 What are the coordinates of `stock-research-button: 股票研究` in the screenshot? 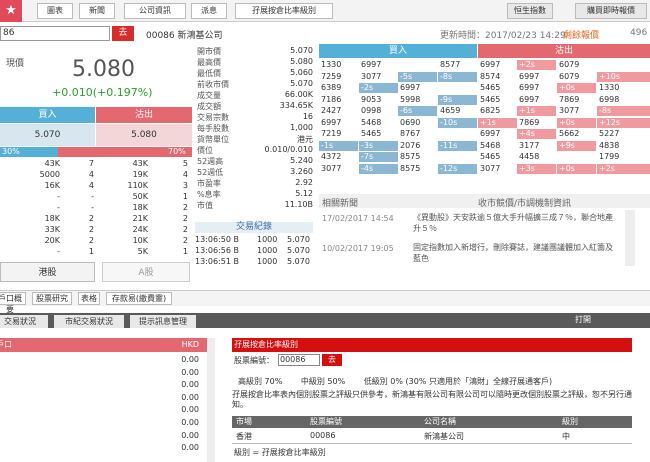 It's located at (52, 298).